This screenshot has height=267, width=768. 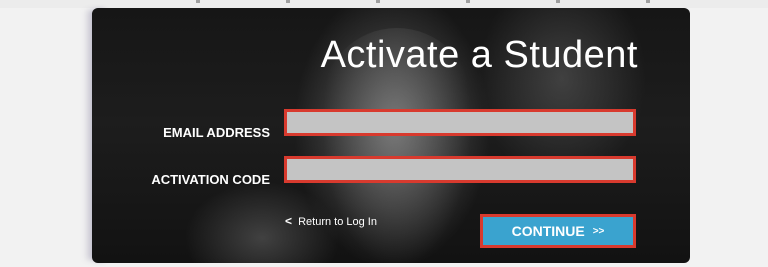 What do you see at coordinates (446, 1) in the screenshot?
I see `cropped-text-fragment` at bounding box center [446, 1].